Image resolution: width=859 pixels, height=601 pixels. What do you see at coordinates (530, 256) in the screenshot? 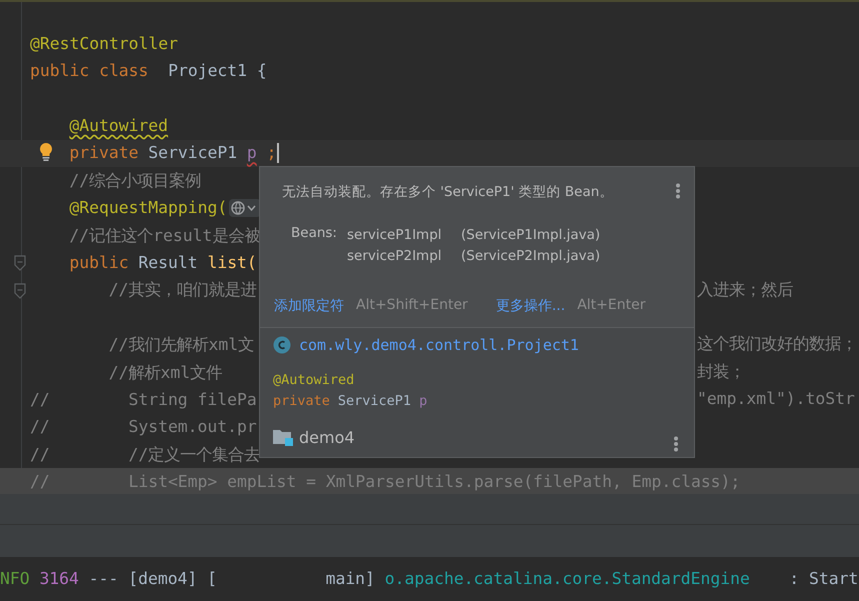
I see `bean-file: (ServiceP2Impl.java)` at bounding box center [530, 256].